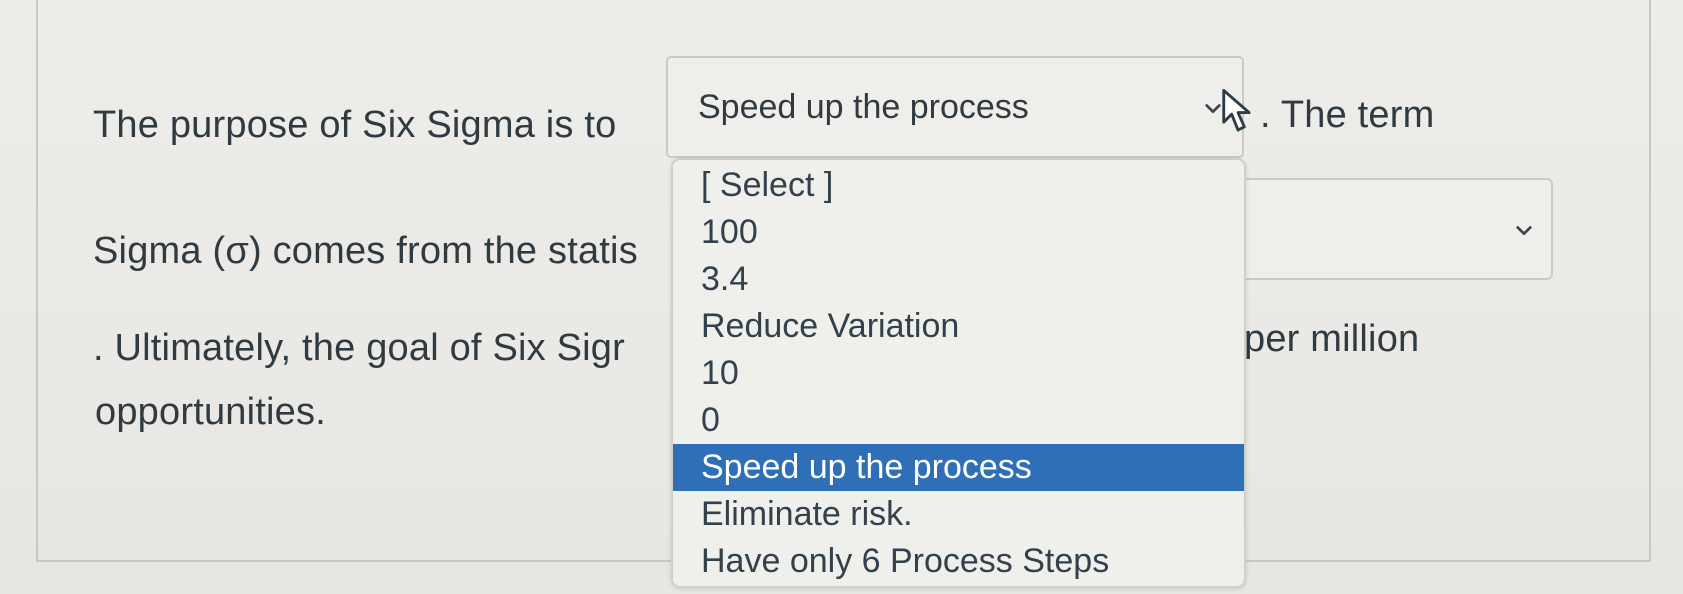  What do you see at coordinates (958, 467) in the screenshot?
I see `option-speed-up-the-process: Speed up the process` at bounding box center [958, 467].